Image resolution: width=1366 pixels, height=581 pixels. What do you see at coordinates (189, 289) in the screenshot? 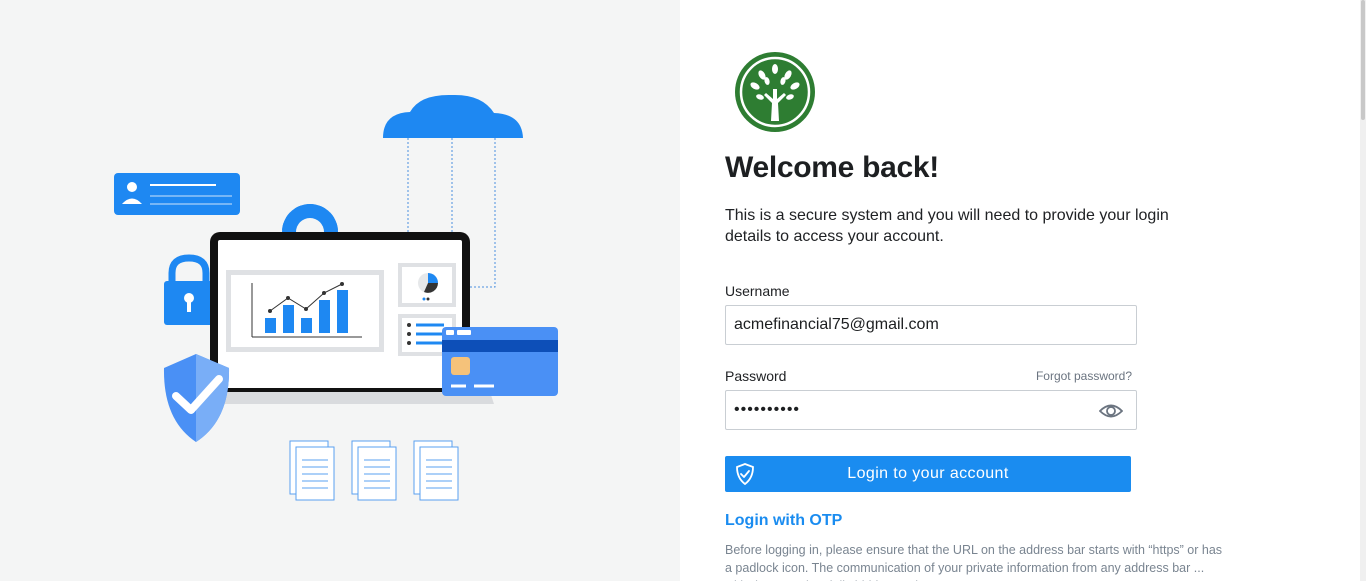
I see `padlock-icon` at bounding box center [189, 289].